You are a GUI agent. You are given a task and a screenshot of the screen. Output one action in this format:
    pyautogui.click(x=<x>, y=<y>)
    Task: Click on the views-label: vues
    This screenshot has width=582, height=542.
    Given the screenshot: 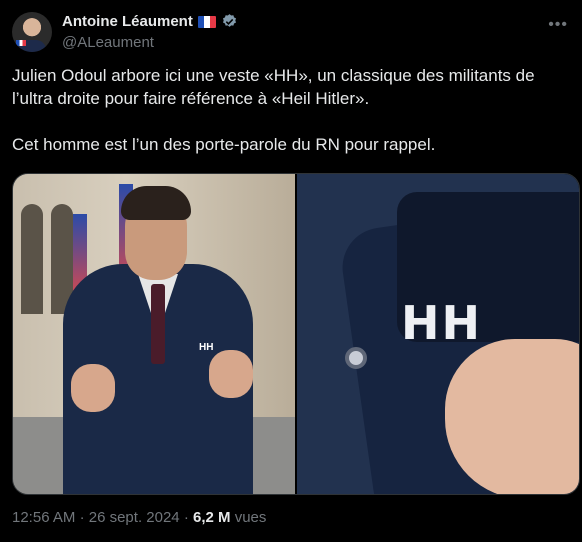 What is the action you would take?
    pyautogui.click(x=250, y=517)
    